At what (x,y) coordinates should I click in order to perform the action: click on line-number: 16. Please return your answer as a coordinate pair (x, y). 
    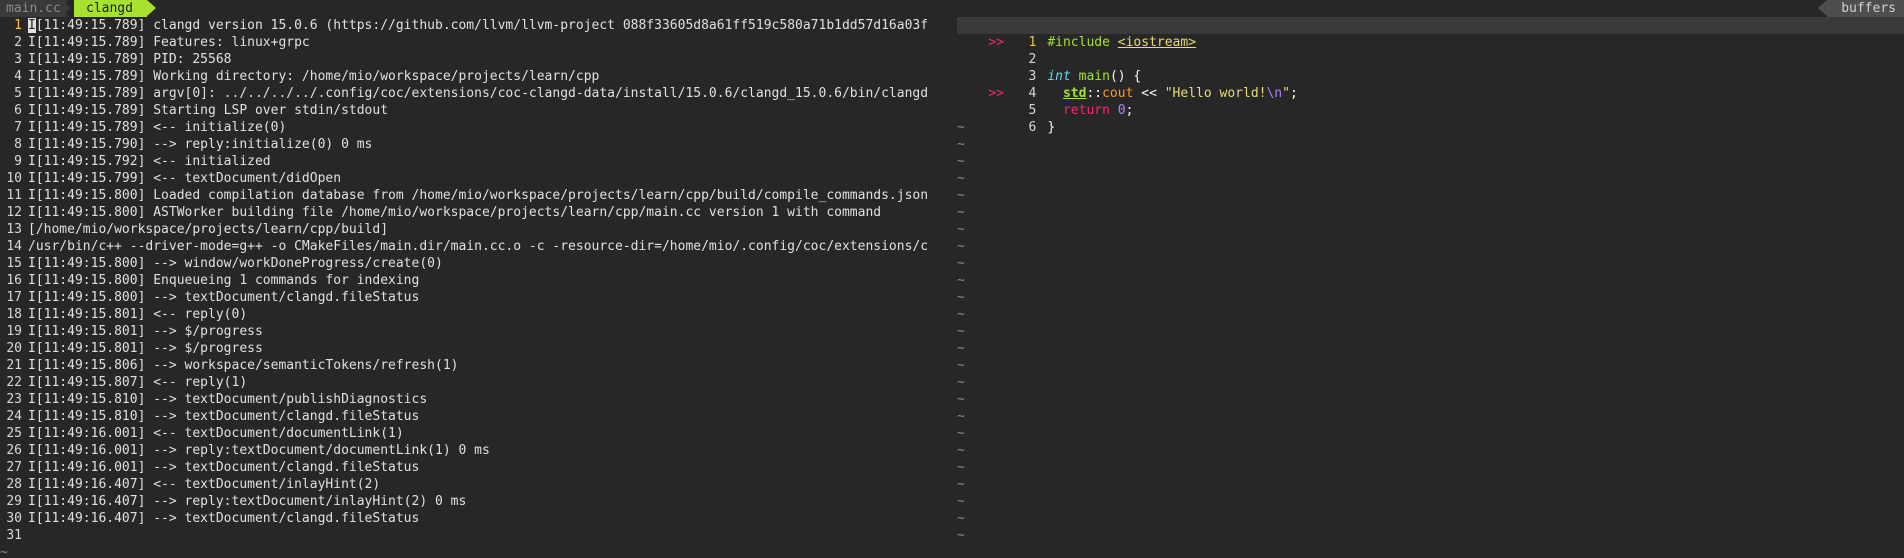
    Looking at the image, I should click on (14, 280).